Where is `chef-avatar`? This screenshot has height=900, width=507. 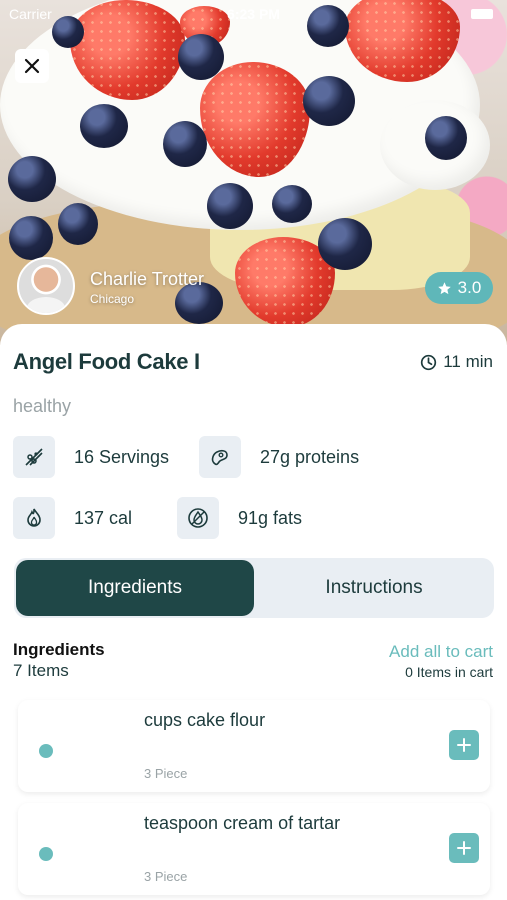
chef-avatar is located at coordinates (46, 286).